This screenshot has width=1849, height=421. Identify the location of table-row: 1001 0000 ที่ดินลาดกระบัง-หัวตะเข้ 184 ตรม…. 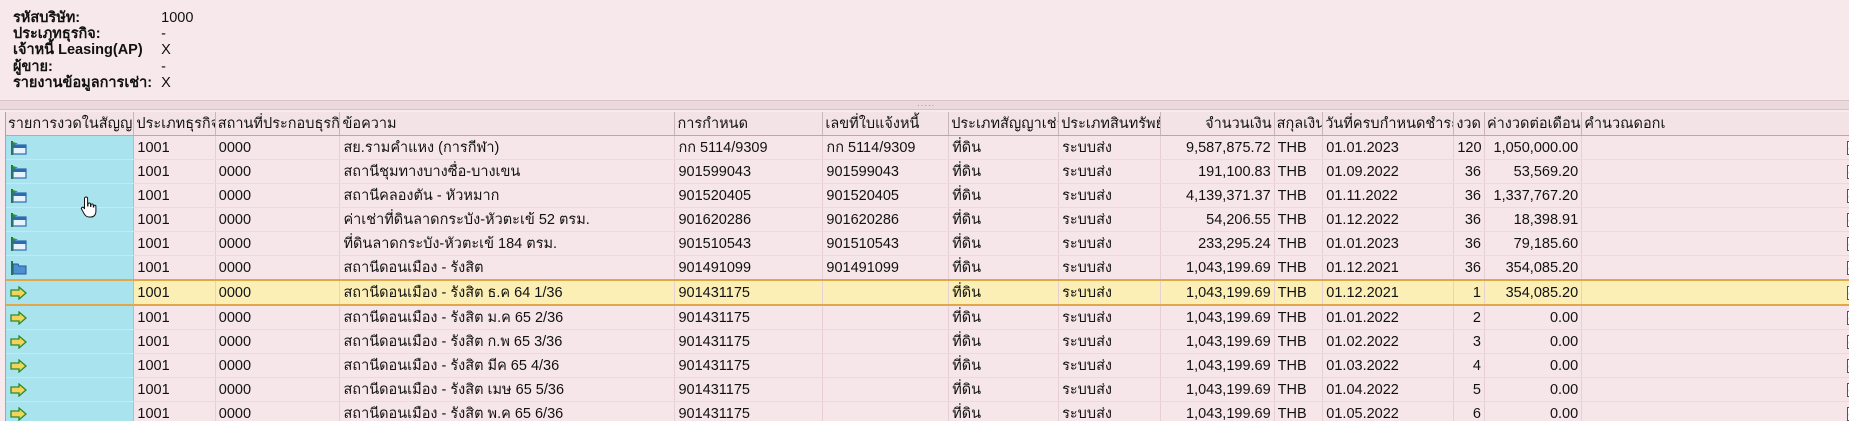
(927, 243).